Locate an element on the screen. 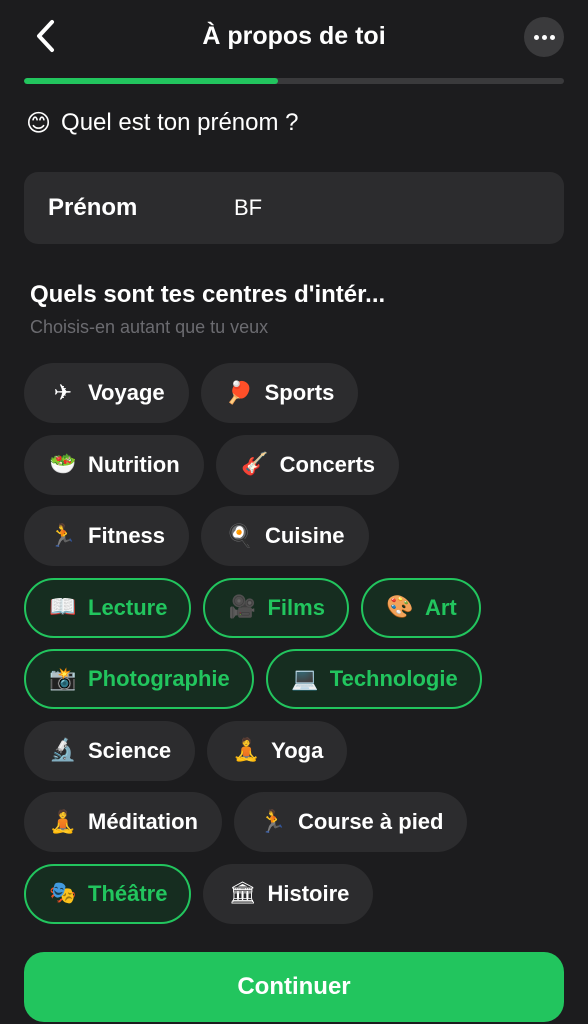 This screenshot has height=1024, width=588. chip-row: ✈ Voyage 🏓 Sports is located at coordinates (294, 393).